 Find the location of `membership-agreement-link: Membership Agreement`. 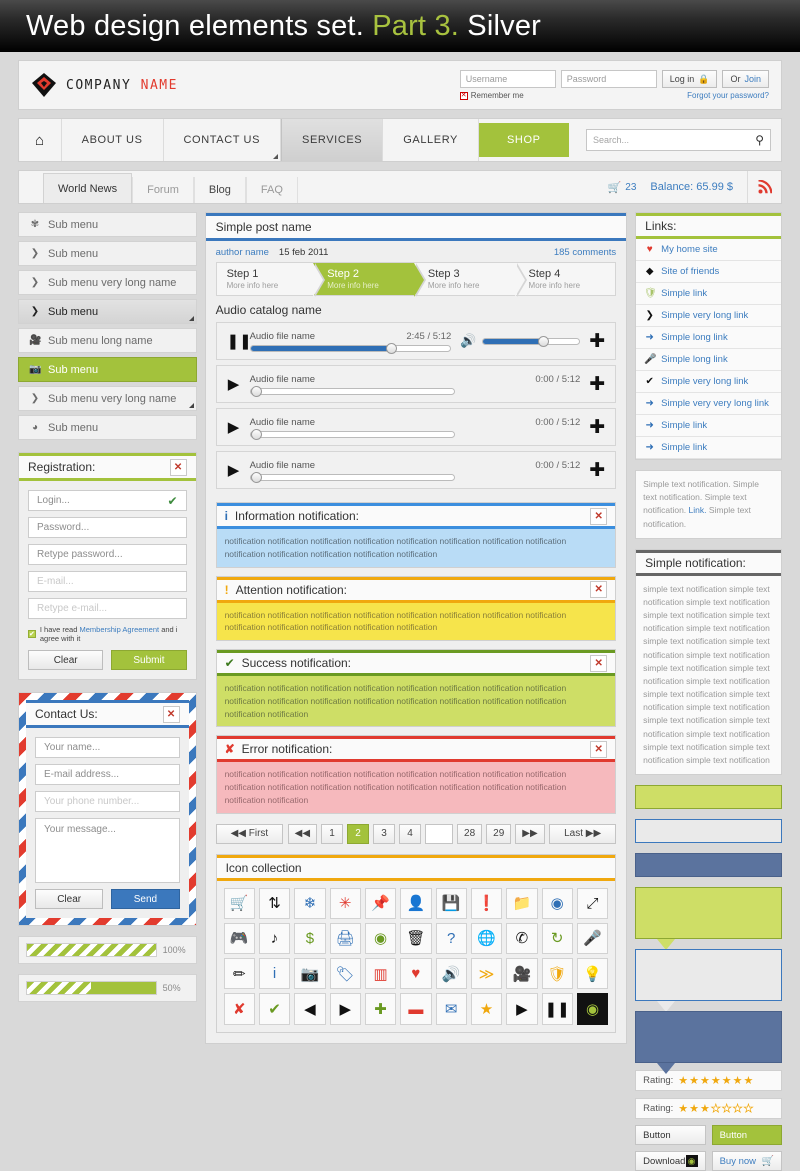

membership-agreement-link: Membership Agreement is located at coordinates (119, 629).